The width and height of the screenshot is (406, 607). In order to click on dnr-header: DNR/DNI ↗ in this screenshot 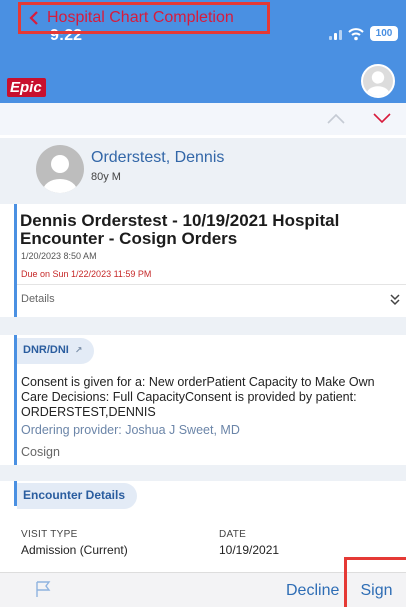, I will do `click(56, 351)`.